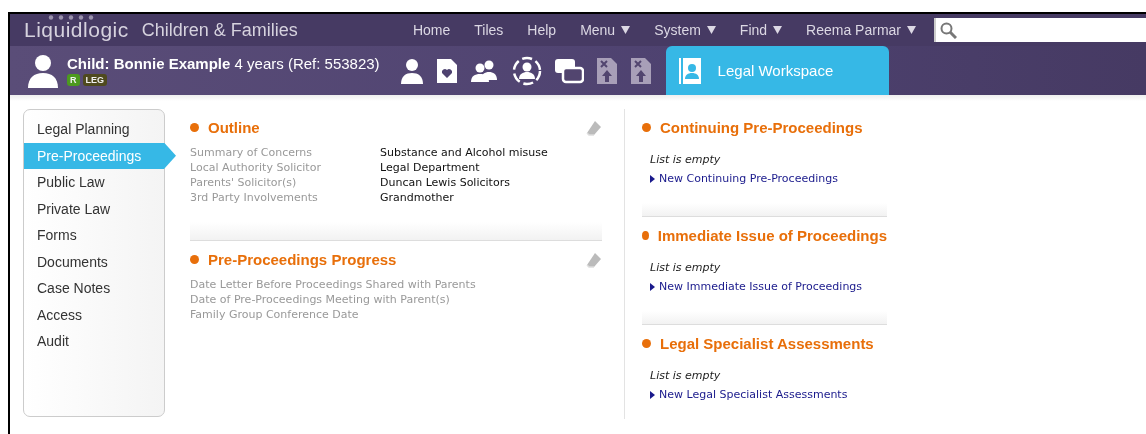 The image size is (1146, 434). What do you see at coordinates (446, 70) in the screenshot?
I see `document-heart-icon` at bounding box center [446, 70].